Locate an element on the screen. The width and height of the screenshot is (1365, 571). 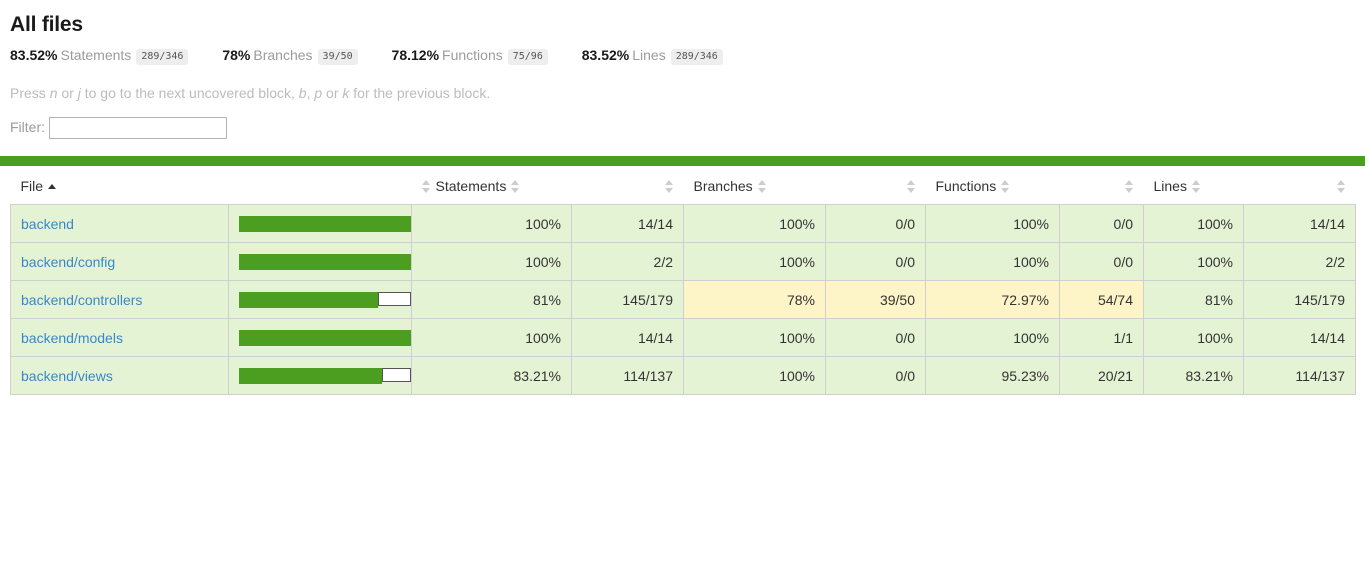
cell-file: backend is located at coordinates (119, 224).